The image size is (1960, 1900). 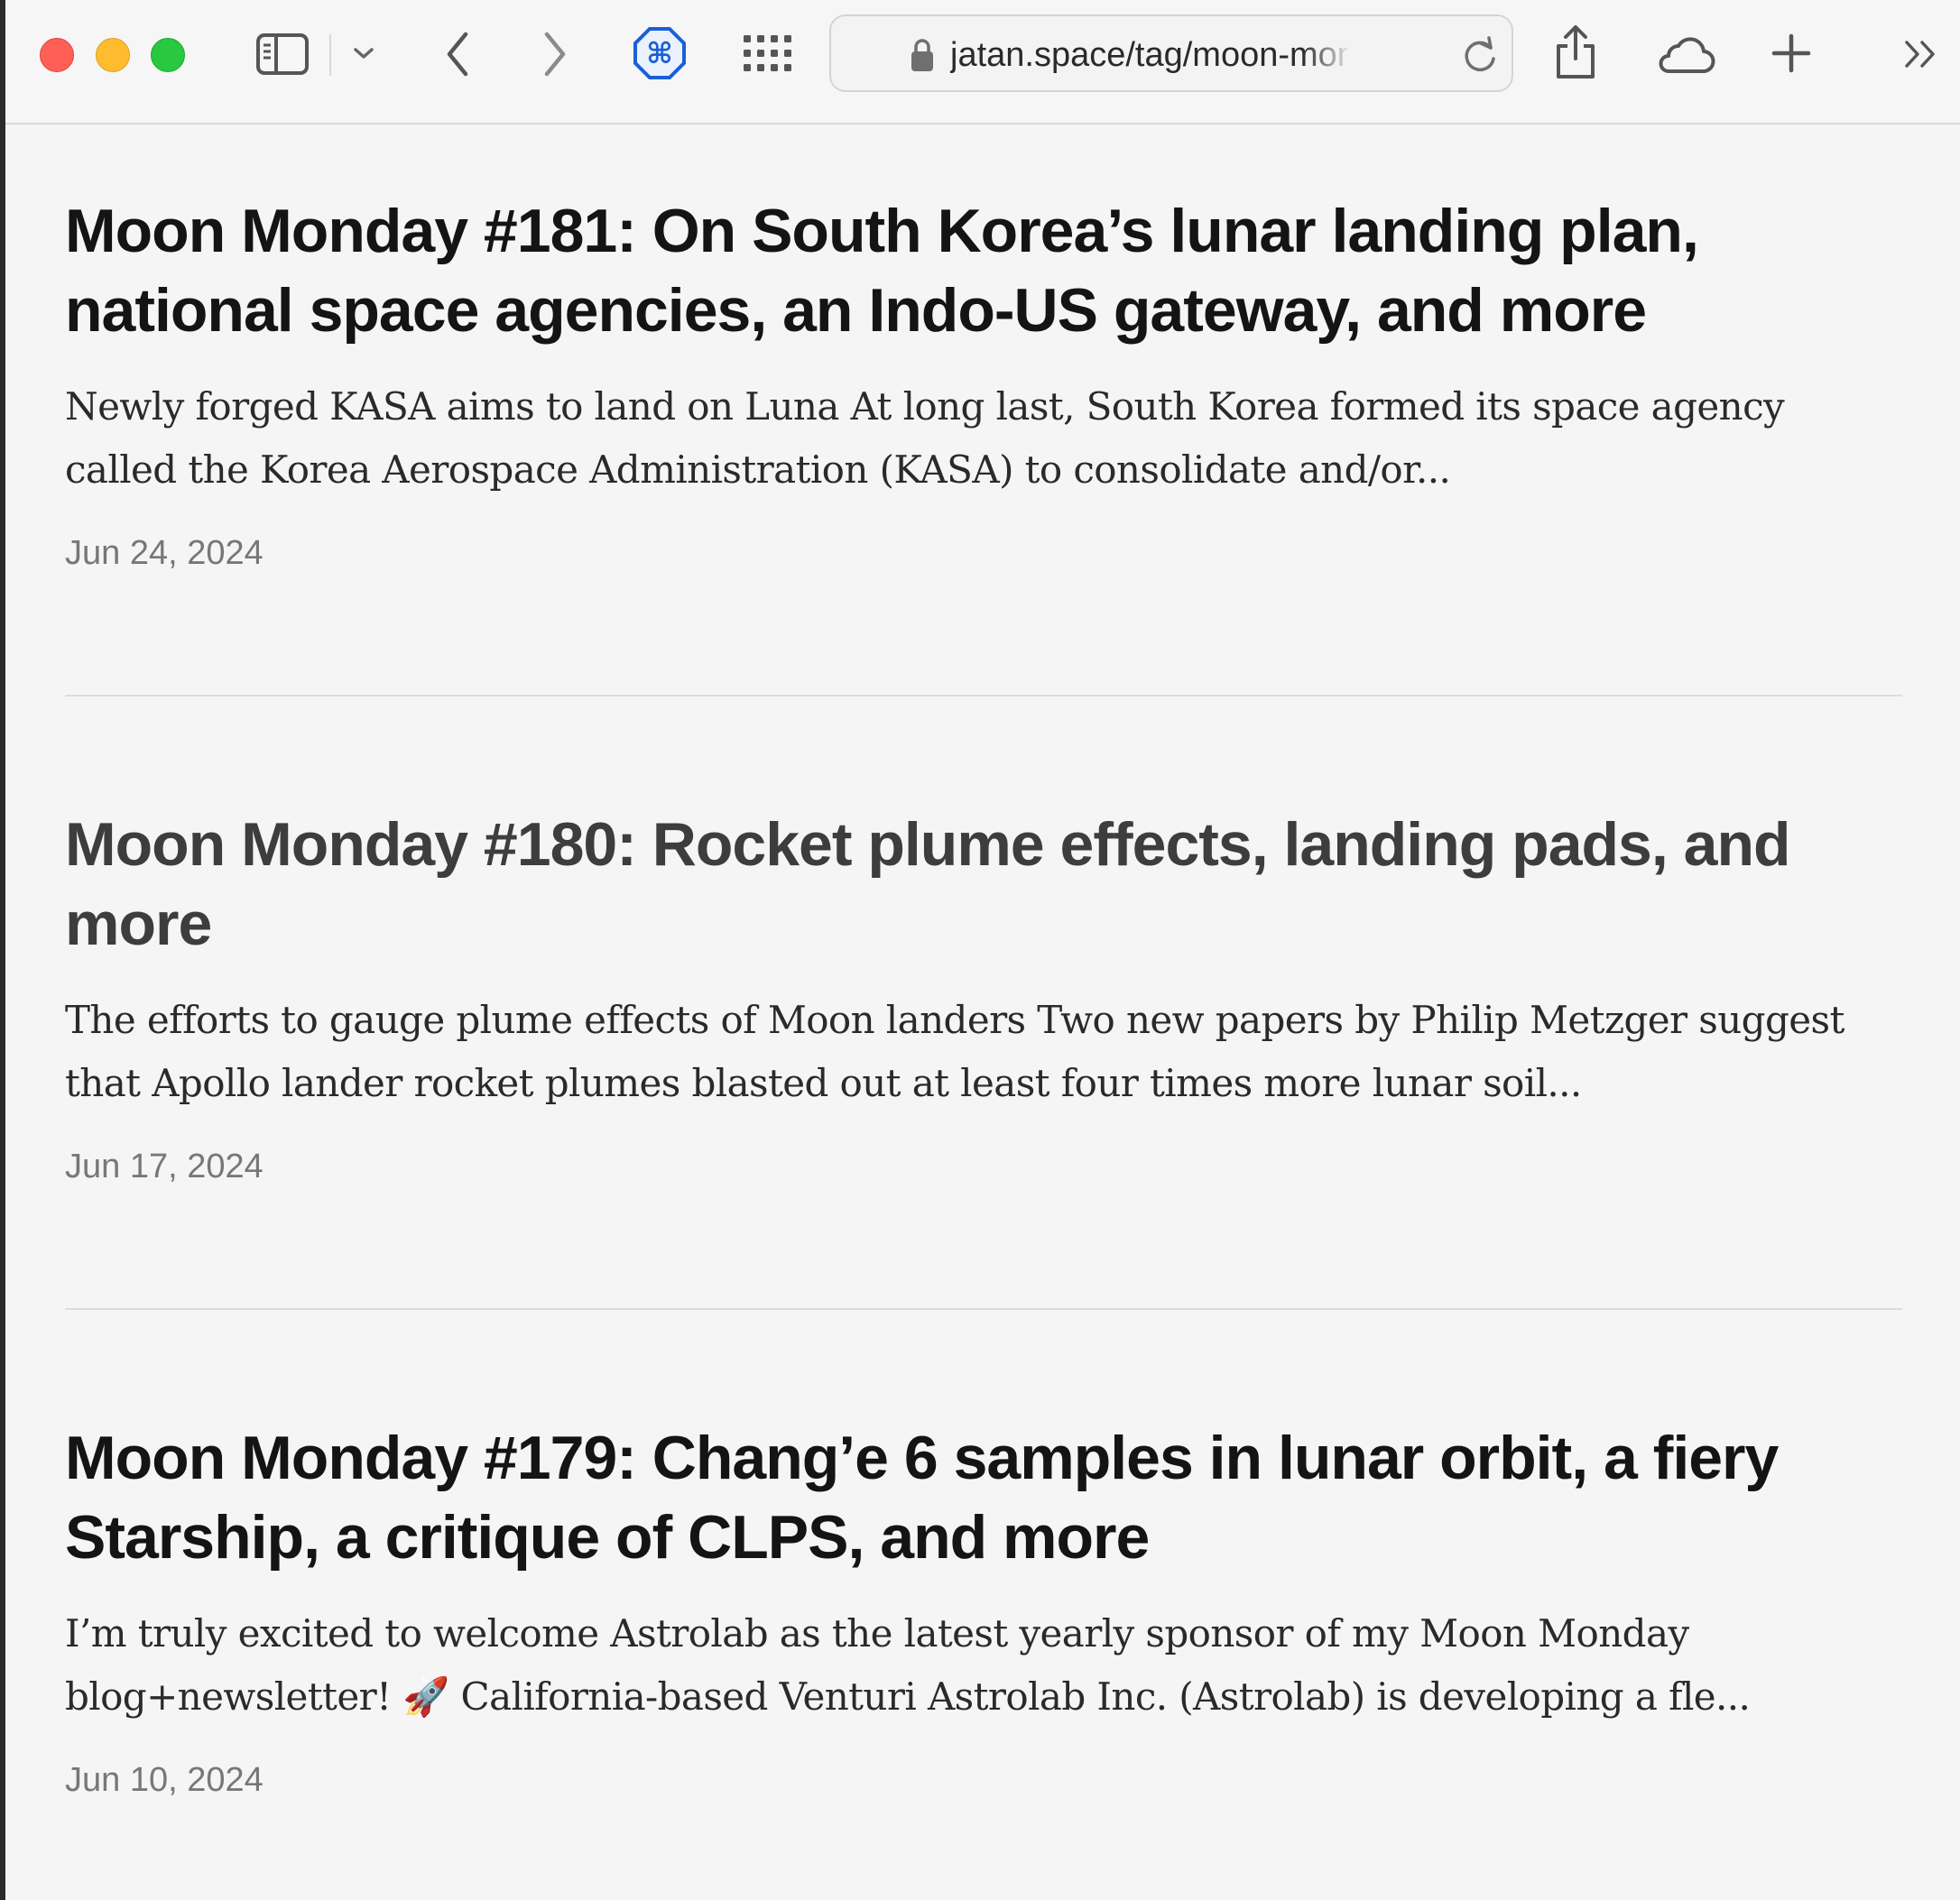 What do you see at coordinates (555, 54) in the screenshot?
I see `chevron-right-icon` at bounding box center [555, 54].